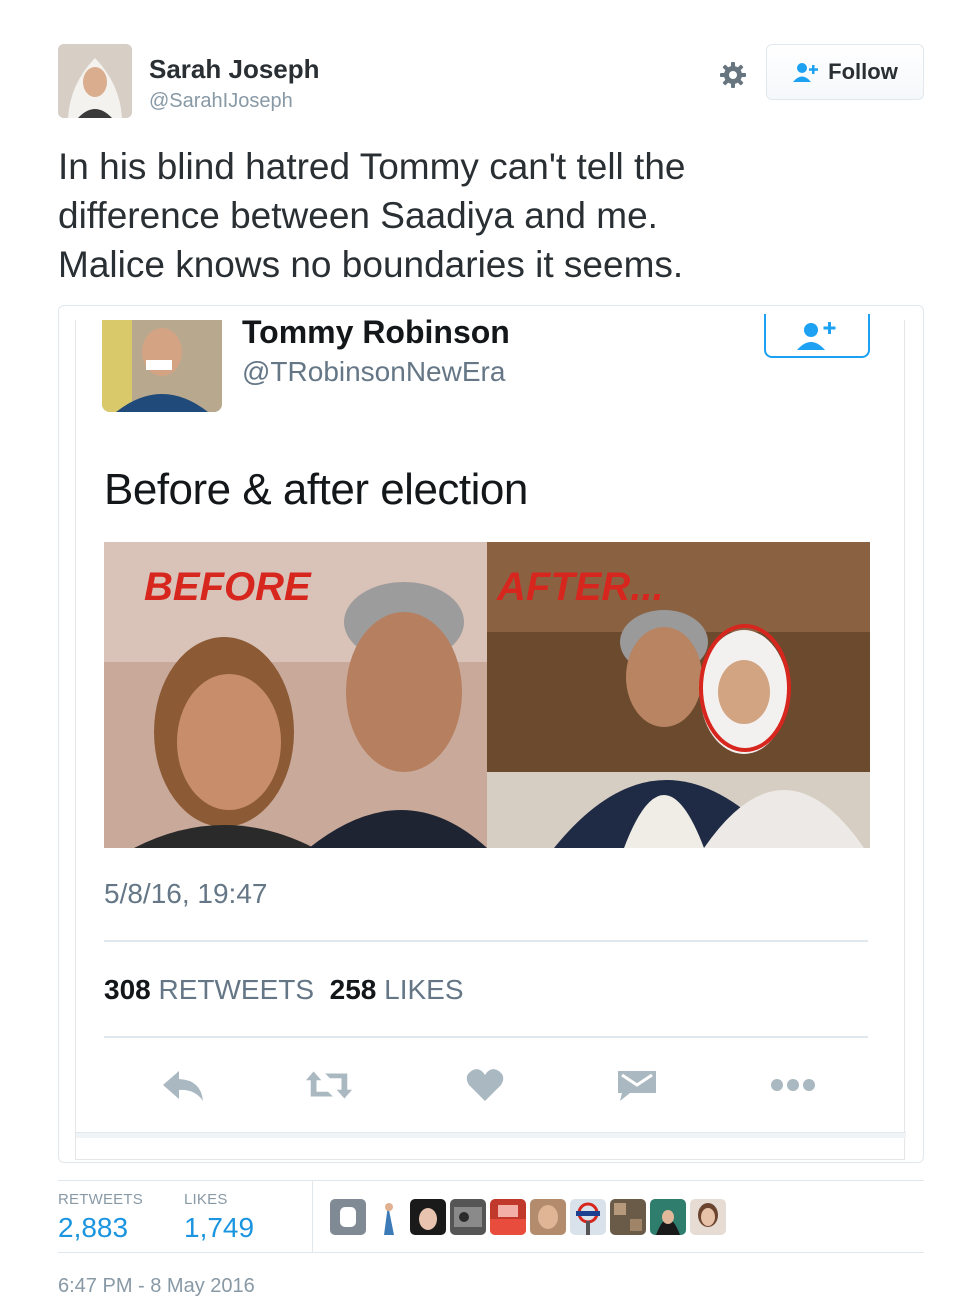 This screenshot has height=1310, width=980. What do you see at coordinates (100, 1199) in the screenshot?
I see `retweets-label: RETWEETS` at bounding box center [100, 1199].